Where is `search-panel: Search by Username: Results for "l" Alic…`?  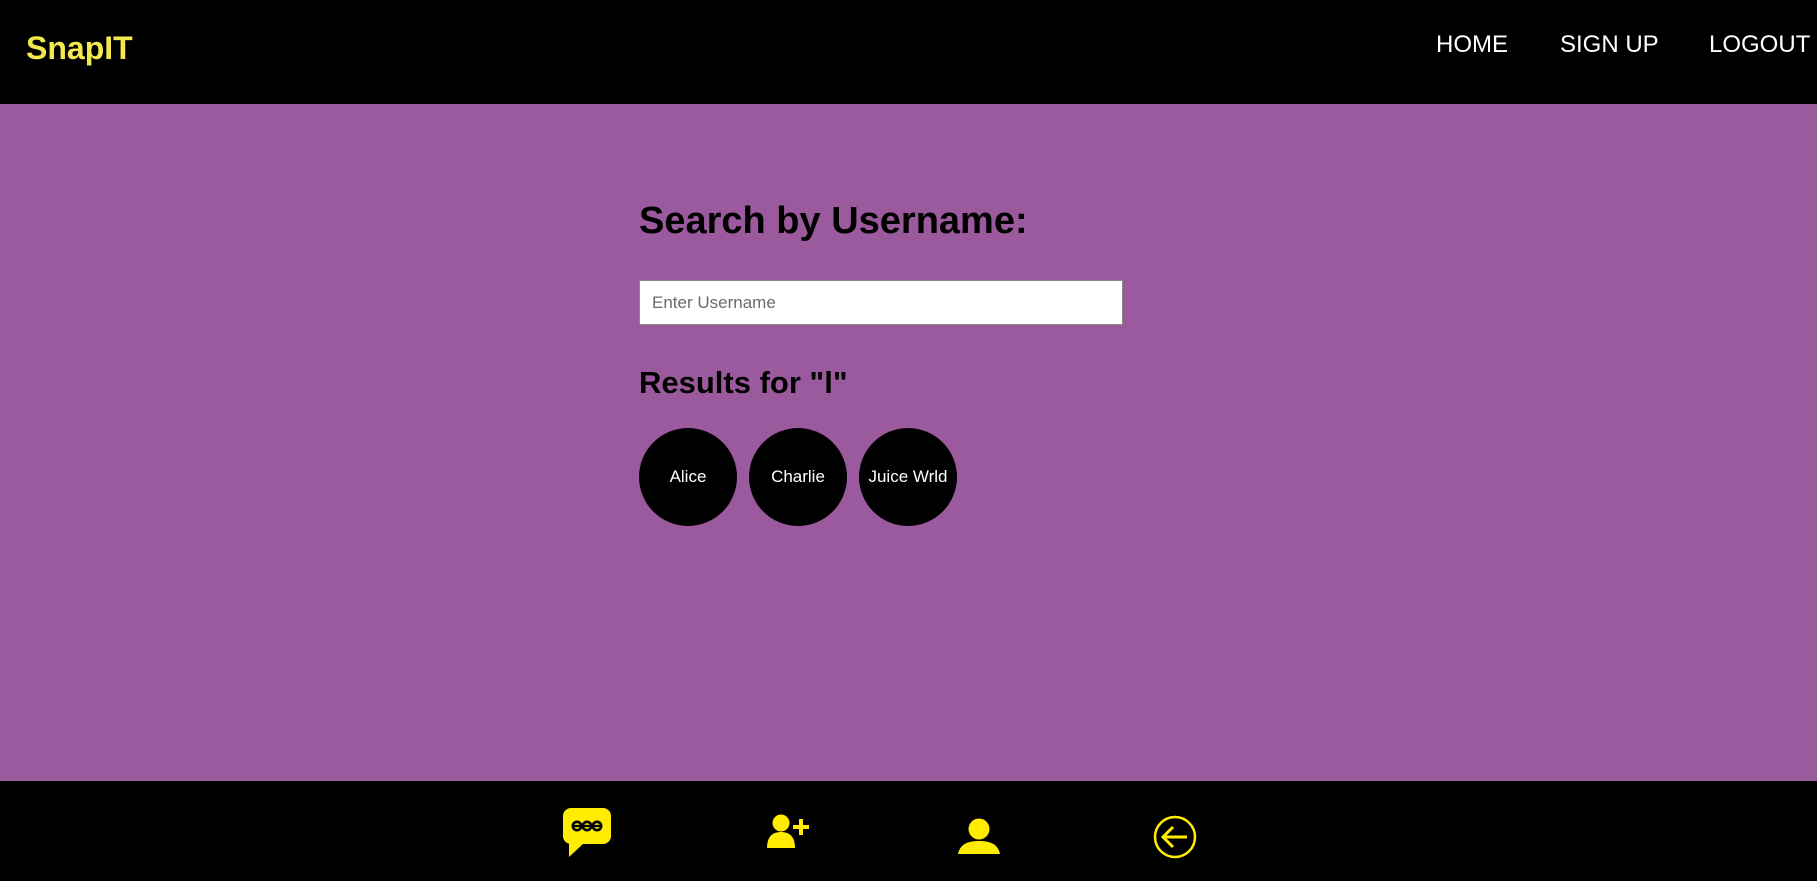 search-panel: Search by Username: Results for "l" Alic… is located at coordinates (899, 363).